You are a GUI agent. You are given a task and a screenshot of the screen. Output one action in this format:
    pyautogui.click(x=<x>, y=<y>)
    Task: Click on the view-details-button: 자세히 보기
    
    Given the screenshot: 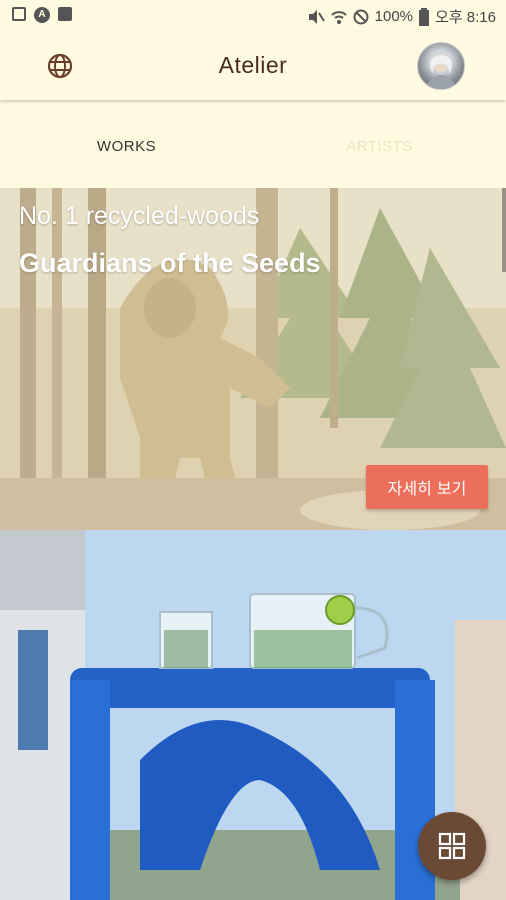 What is the action you would take?
    pyautogui.click(x=427, y=487)
    